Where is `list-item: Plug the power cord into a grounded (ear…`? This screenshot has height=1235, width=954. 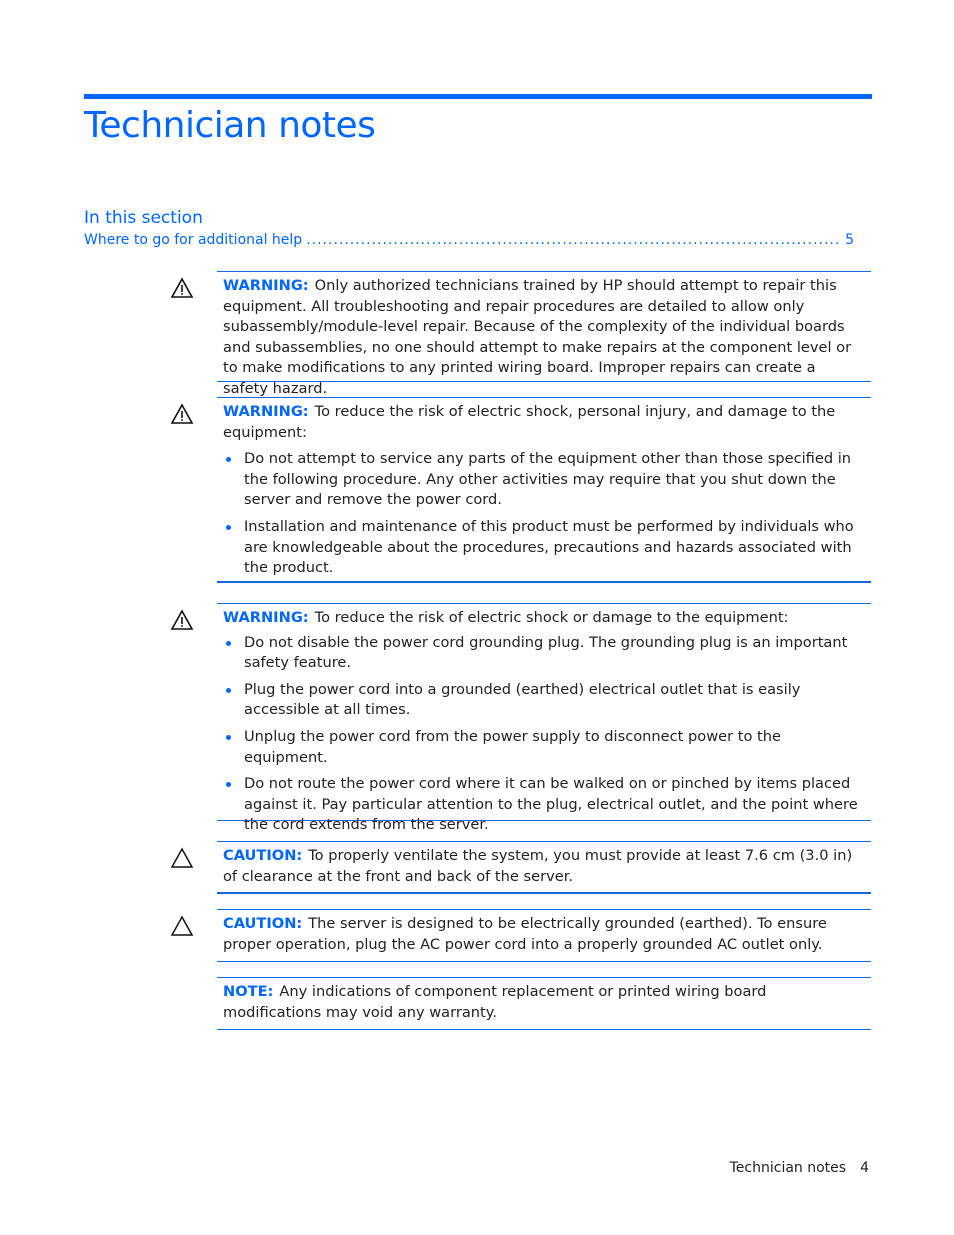
list-item: Plug the power cord into a grounded (ear… is located at coordinates (544, 700).